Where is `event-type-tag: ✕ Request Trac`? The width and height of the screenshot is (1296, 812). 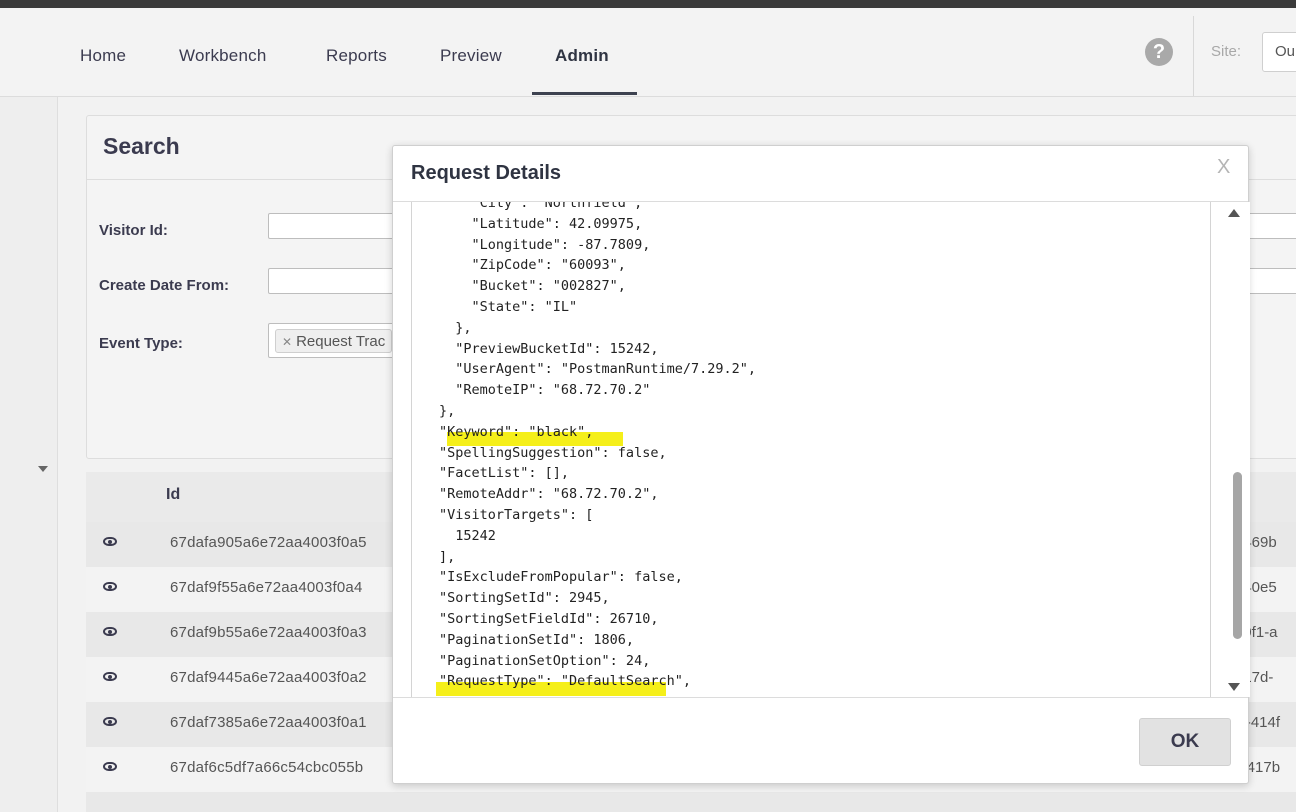 event-type-tag: ✕ Request Trac is located at coordinates (334, 341).